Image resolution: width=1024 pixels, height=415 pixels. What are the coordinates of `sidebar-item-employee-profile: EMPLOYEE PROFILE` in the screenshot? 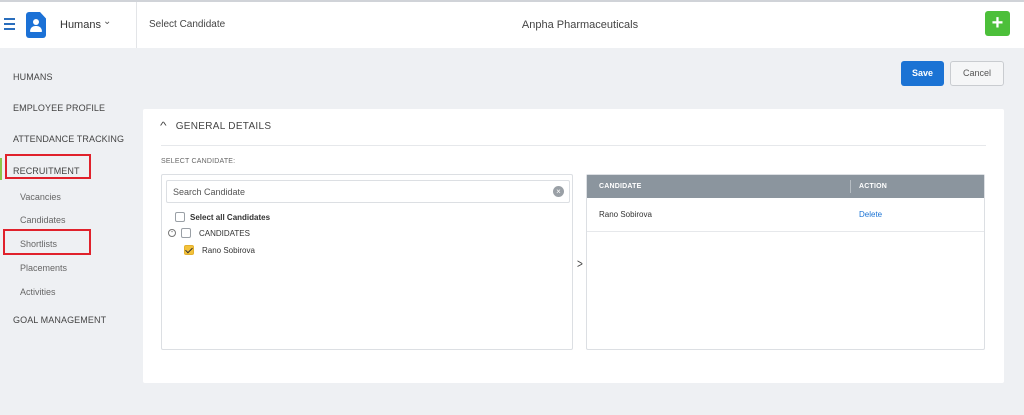 It's located at (59, 108).